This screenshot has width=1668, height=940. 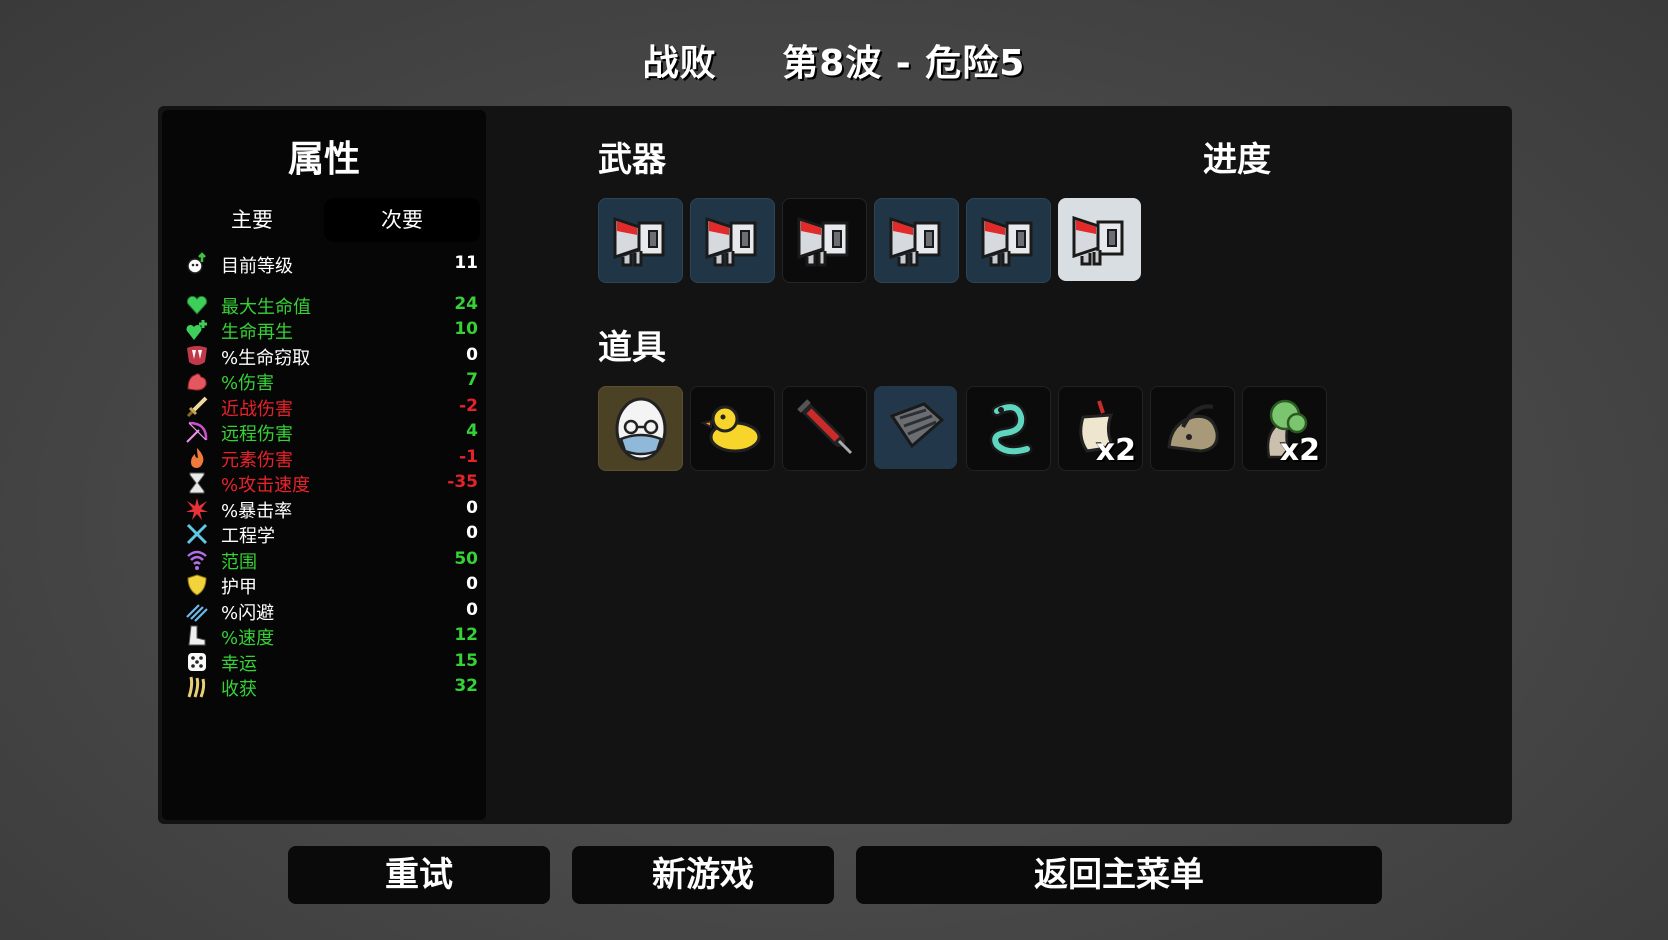 I want to click on rubber-duck-item-icon, so click(x=732, y=429).